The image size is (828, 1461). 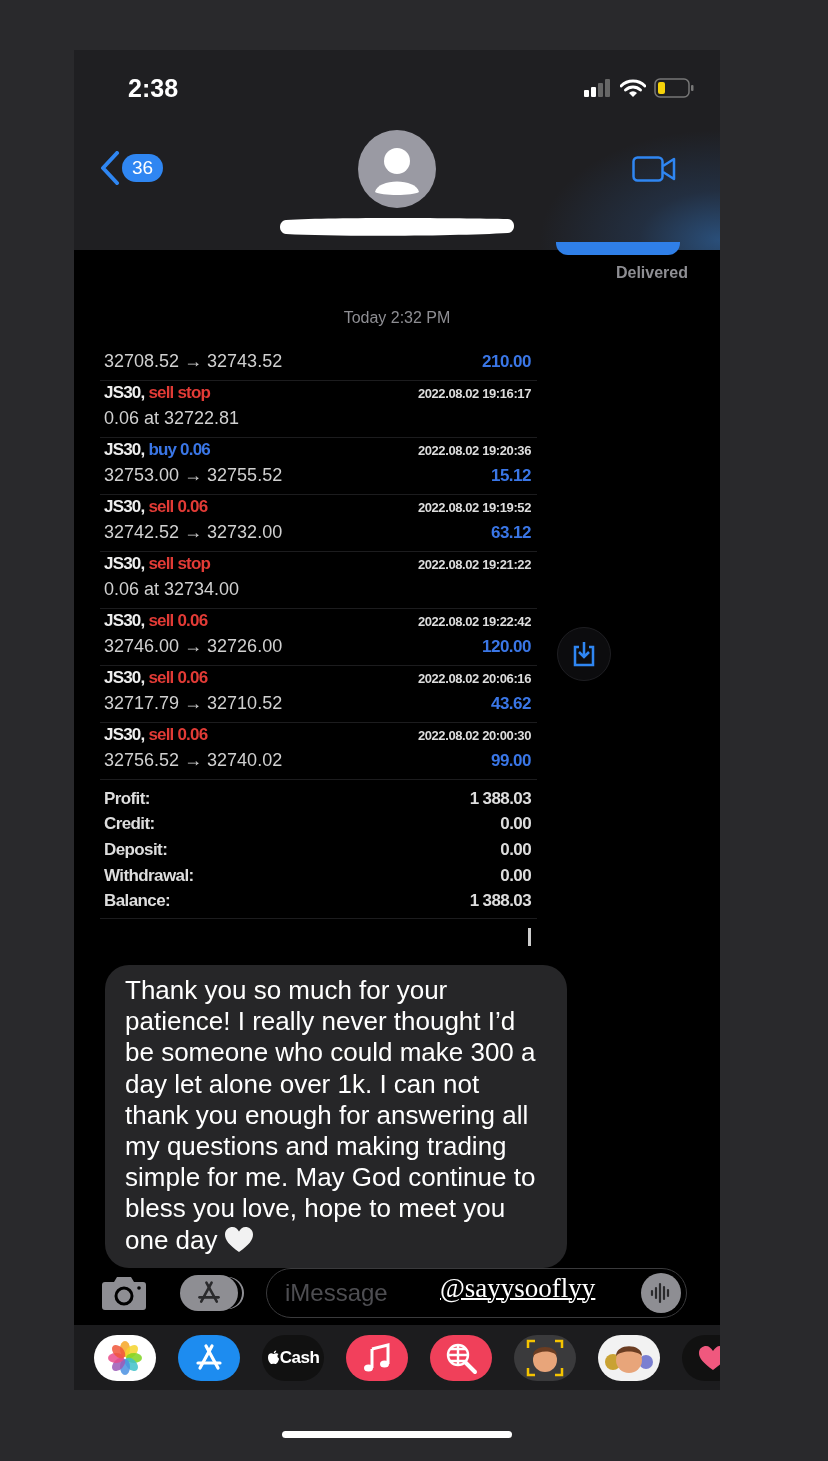 I want to click on contact-avatar, so click(x=397, y=169).